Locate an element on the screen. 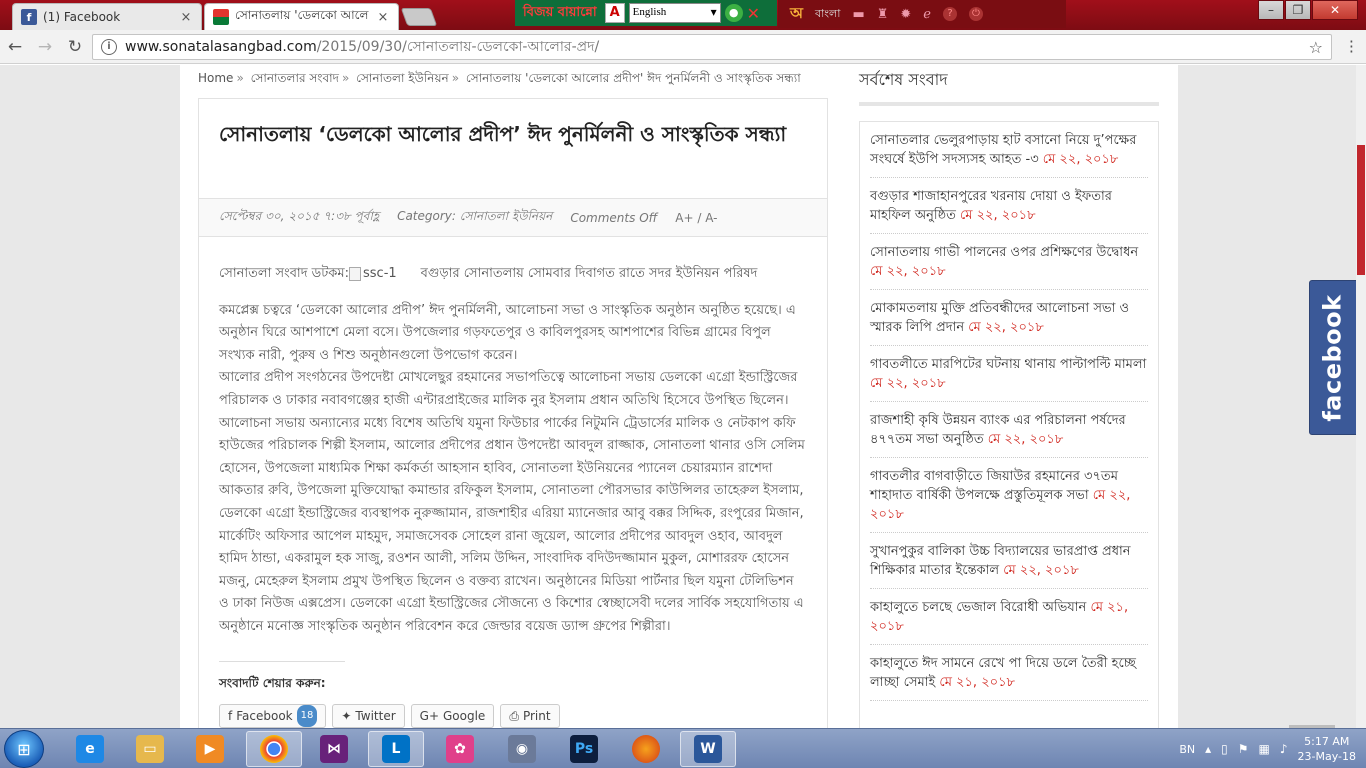 The height and width of the screenshot is (768, 1366). window-close-button: ✕ is located at coordinates (1335, 10).